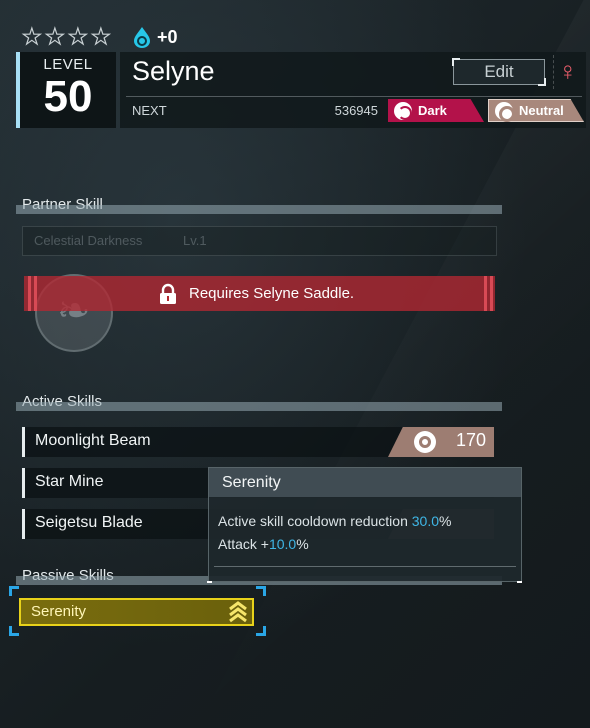  I want to click on tooltip-effect-line: Active skill cooldown reduction 30.0%, so click(334, 521).